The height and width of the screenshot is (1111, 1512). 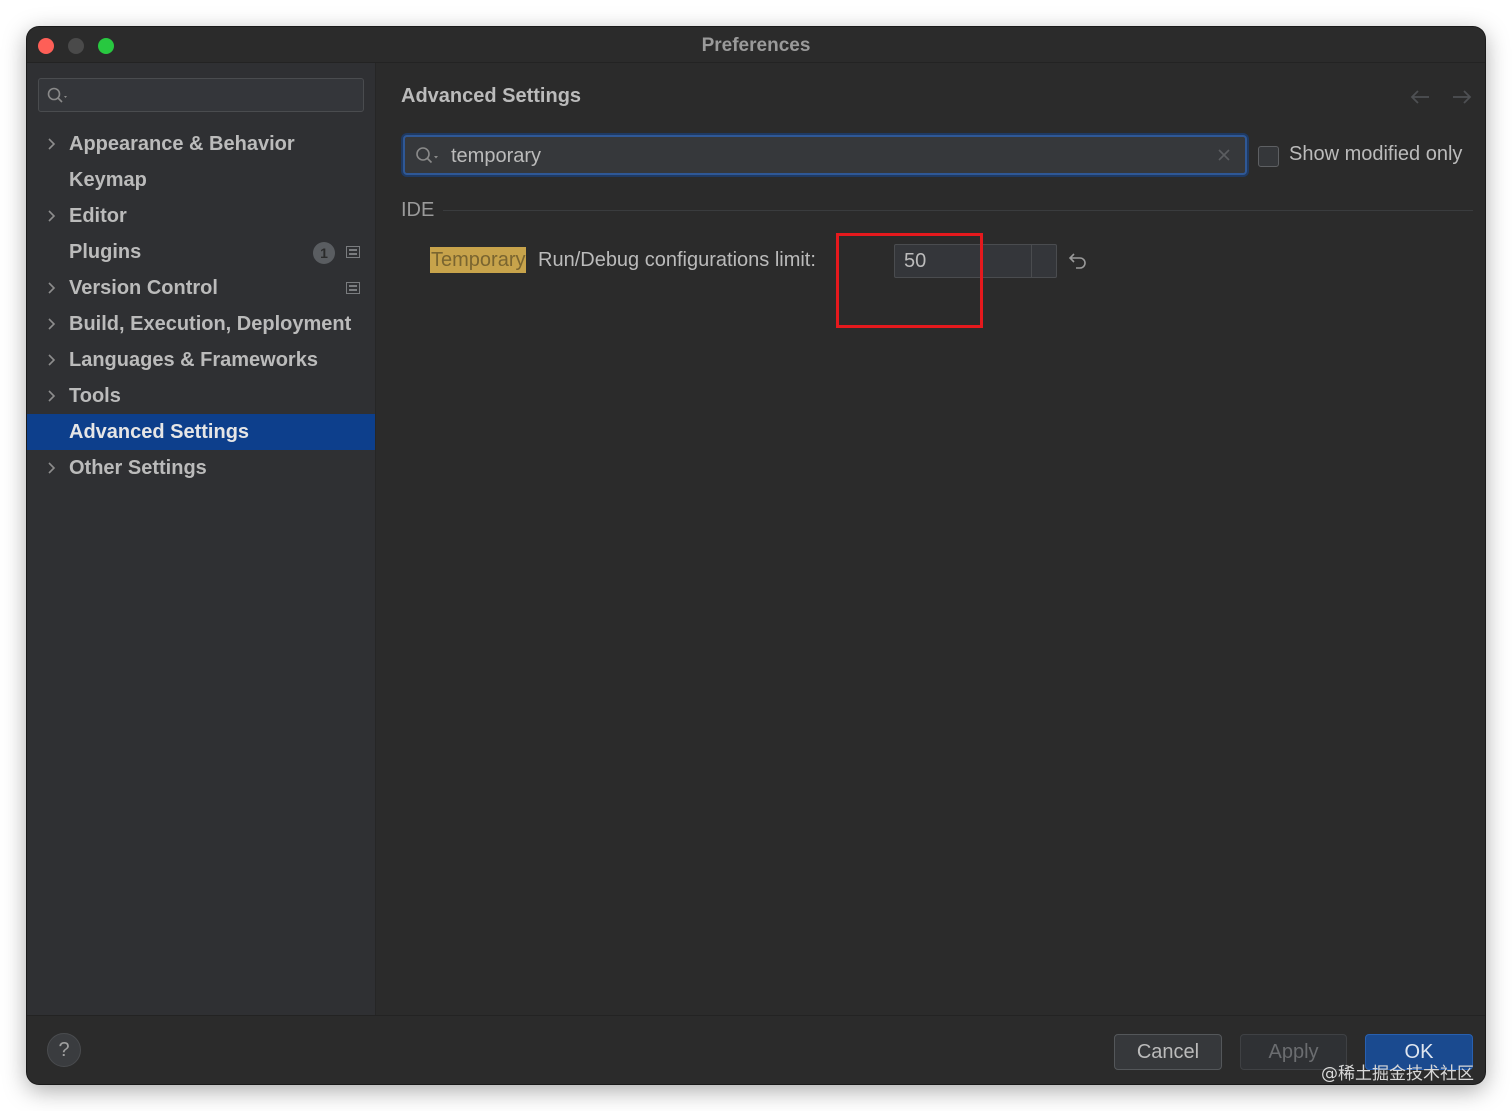 I want to click on sidebar-item-label: Tools, so click(x=95, y=396).